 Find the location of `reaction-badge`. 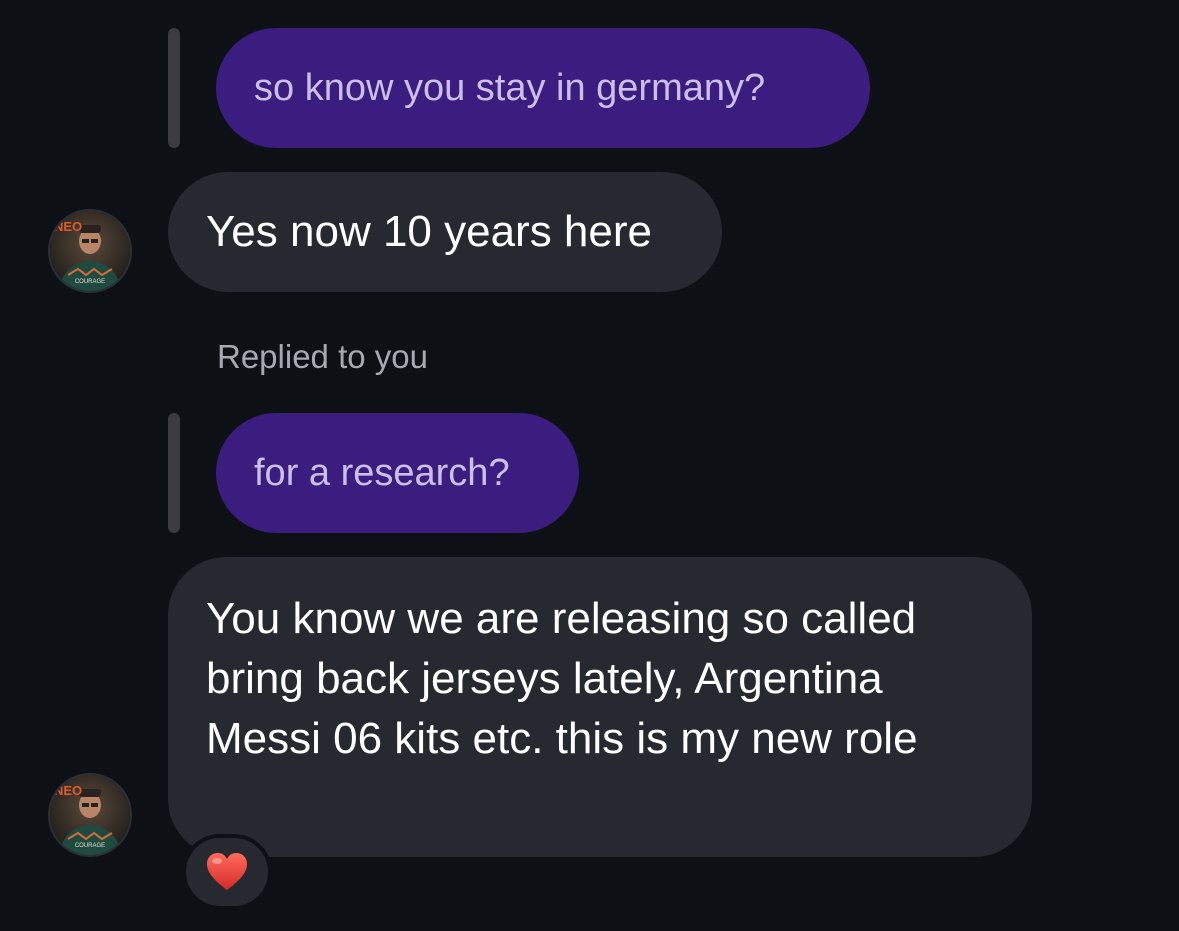

reaction-badge is located at coordinates (227, 872).